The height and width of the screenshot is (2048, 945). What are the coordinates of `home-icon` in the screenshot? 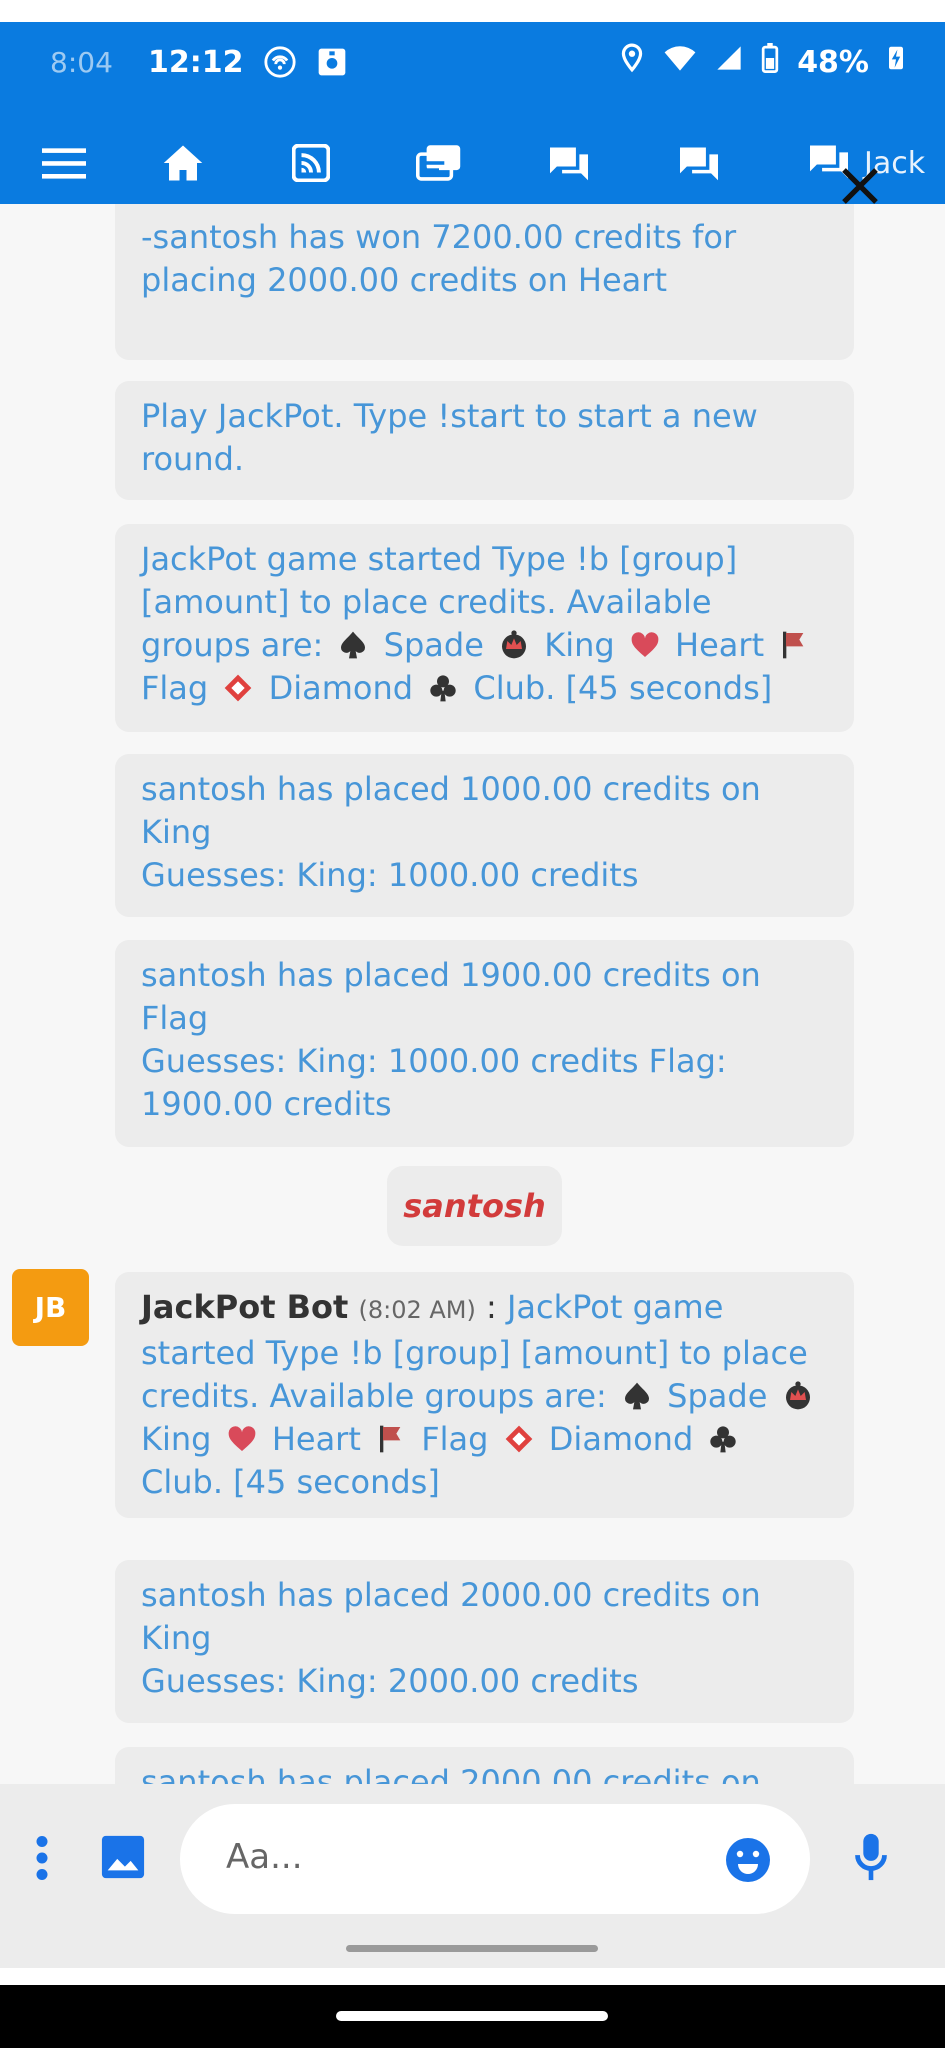 It's located at (183, 163).